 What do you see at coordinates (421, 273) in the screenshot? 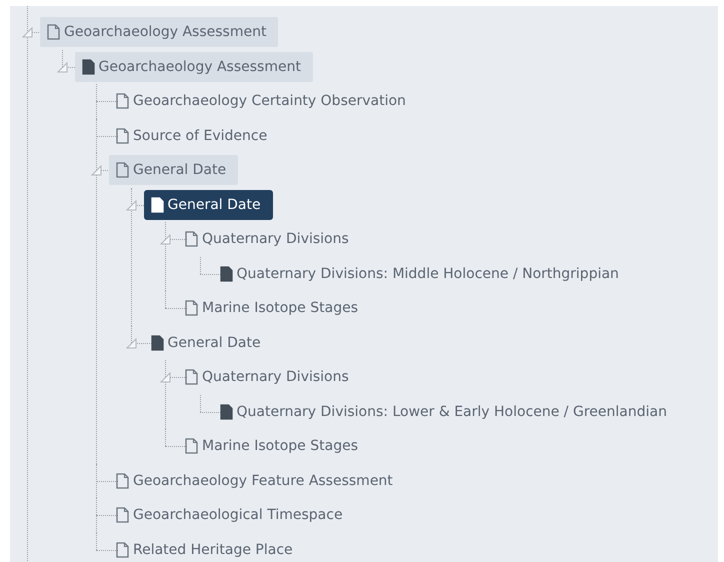
I see `tree-node: Quaternary Divisions: Middle Holocene / Northgrippian` at bounding box center [421, 273].